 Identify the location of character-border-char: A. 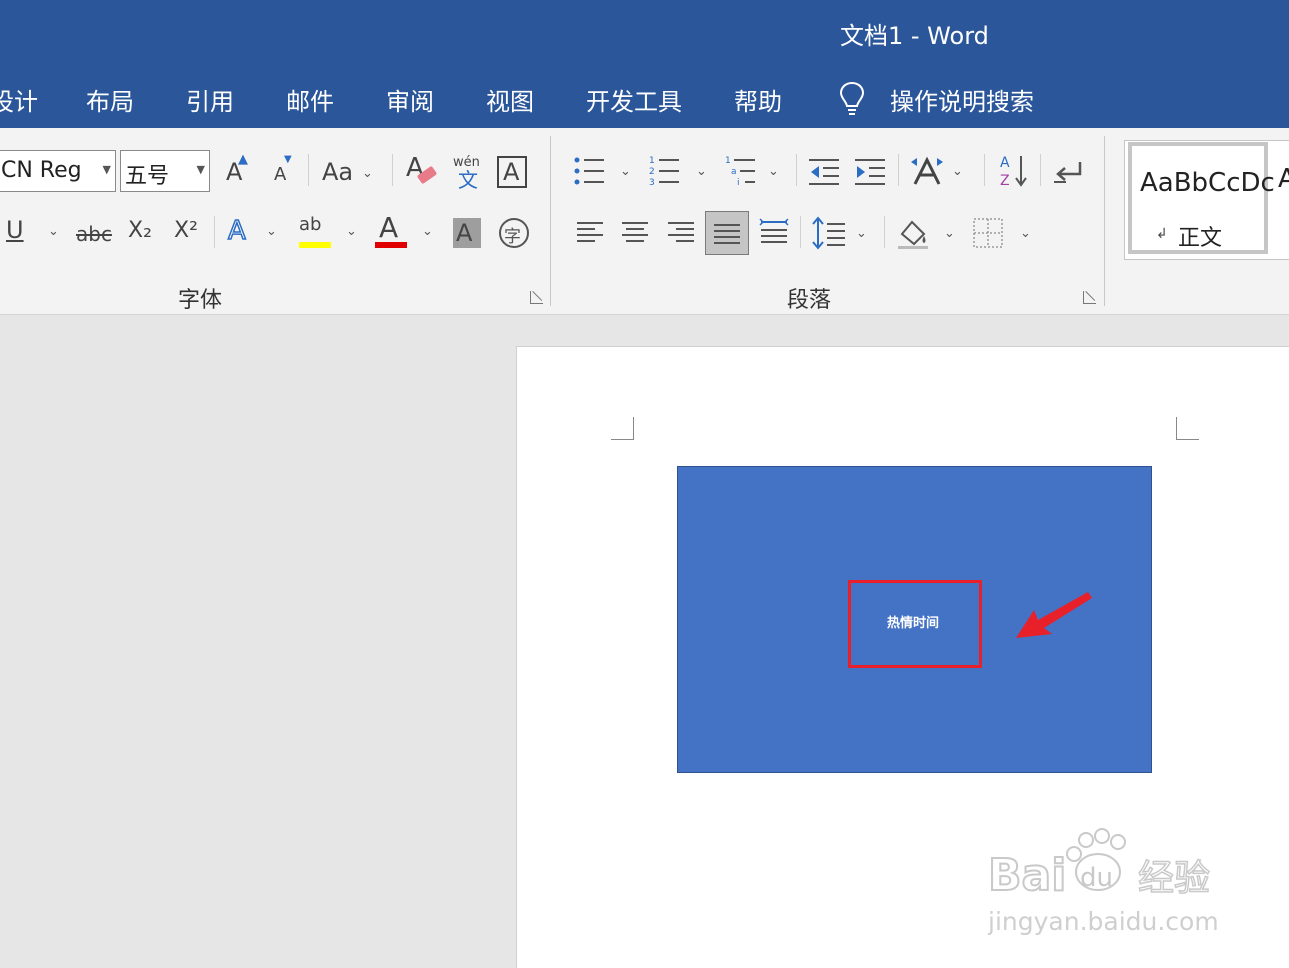
(511, 172).